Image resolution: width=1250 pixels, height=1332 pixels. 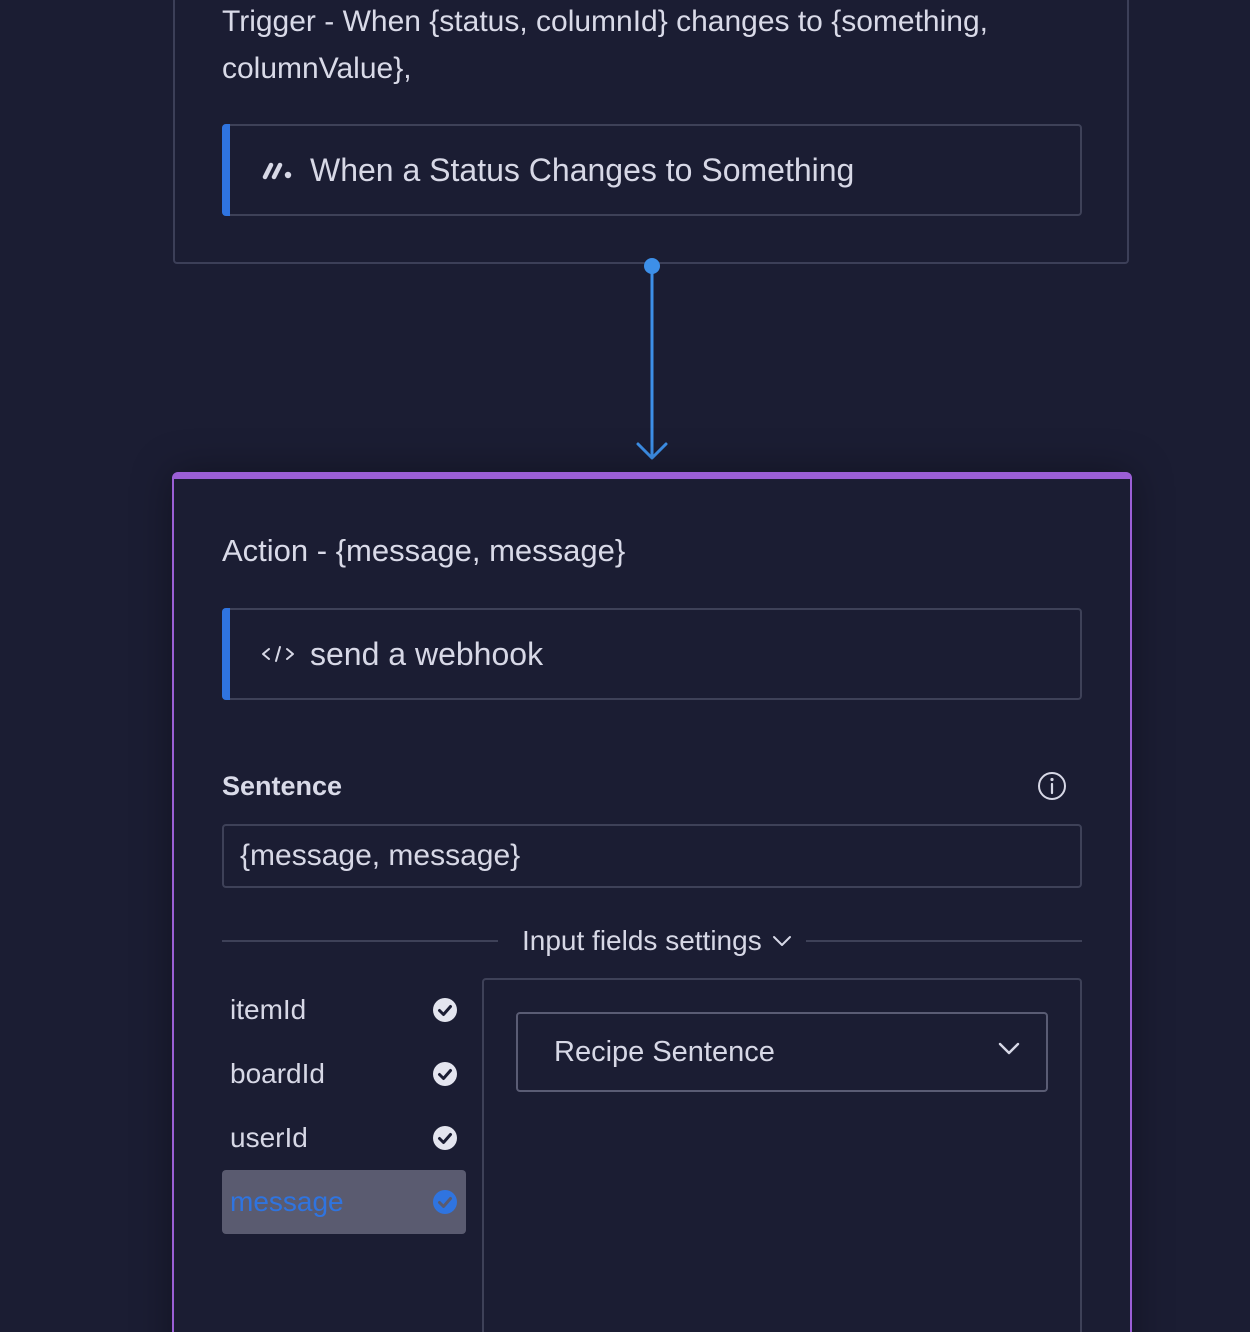 I want to click on action-block-label: send a webhook, so click(x=427, y=654).